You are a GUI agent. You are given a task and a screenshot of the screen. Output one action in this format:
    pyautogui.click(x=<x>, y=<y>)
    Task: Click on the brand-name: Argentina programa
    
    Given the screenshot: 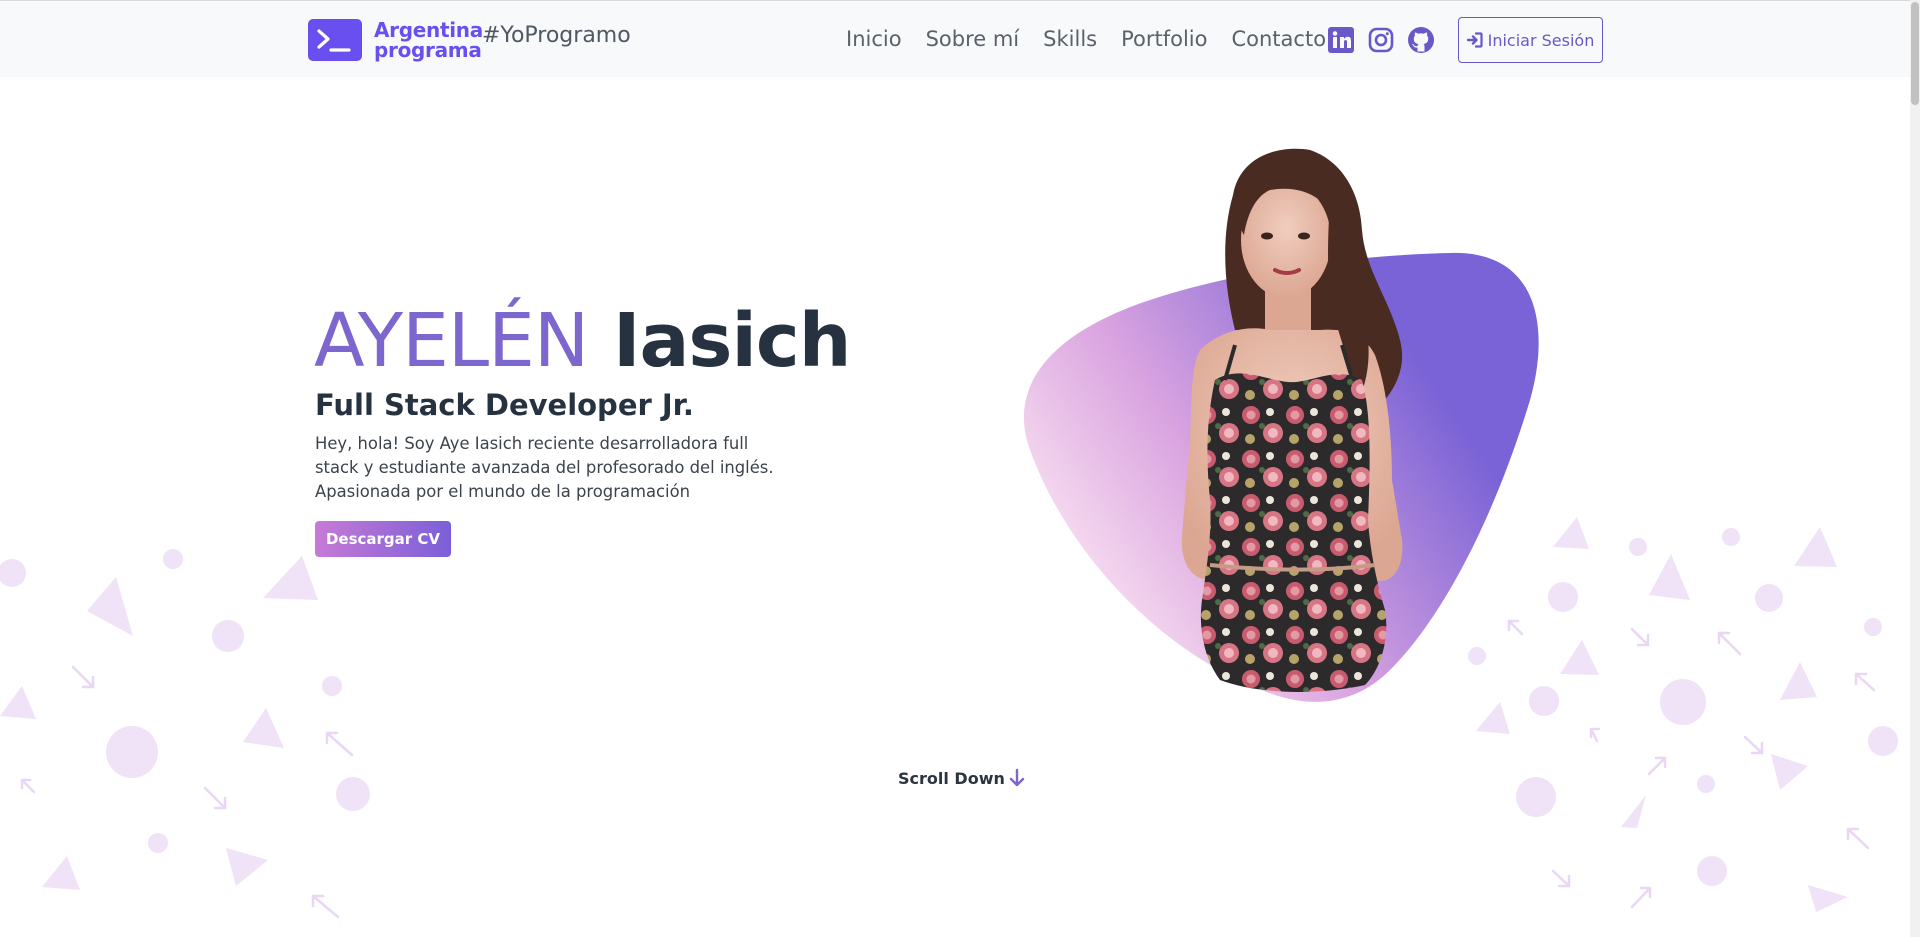 What is the action you would take?
    pyautogui.click(x=428, y=40)
    